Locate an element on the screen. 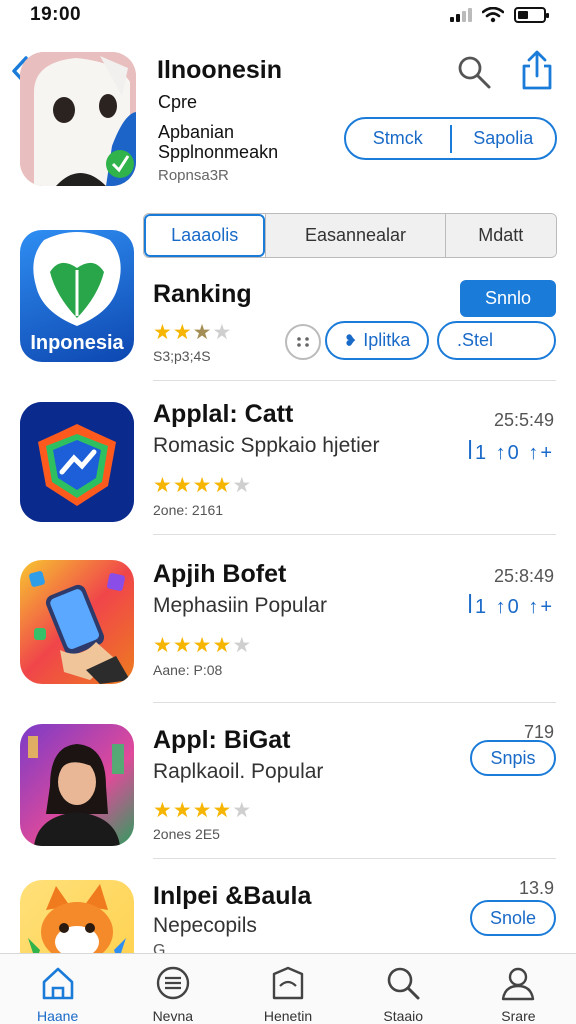 Image resolution: width=576 pixels, height=1024 pixels. app-2-meta: Aane: P:08 is located at coordinates (188, 670).